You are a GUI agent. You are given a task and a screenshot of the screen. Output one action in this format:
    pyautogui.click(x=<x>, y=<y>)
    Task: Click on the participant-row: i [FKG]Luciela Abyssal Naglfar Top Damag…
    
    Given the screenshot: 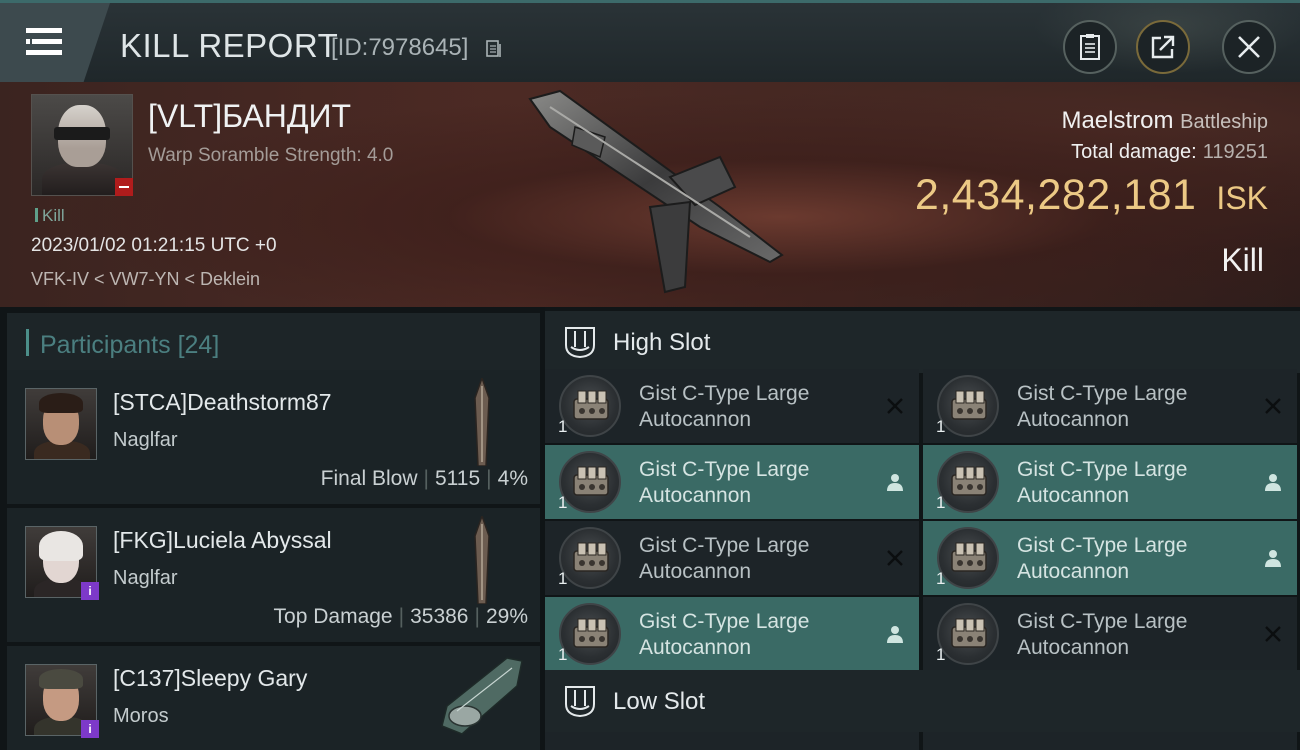 What is the action you would take?
    pyautogui.click(x=273, y=575)
    